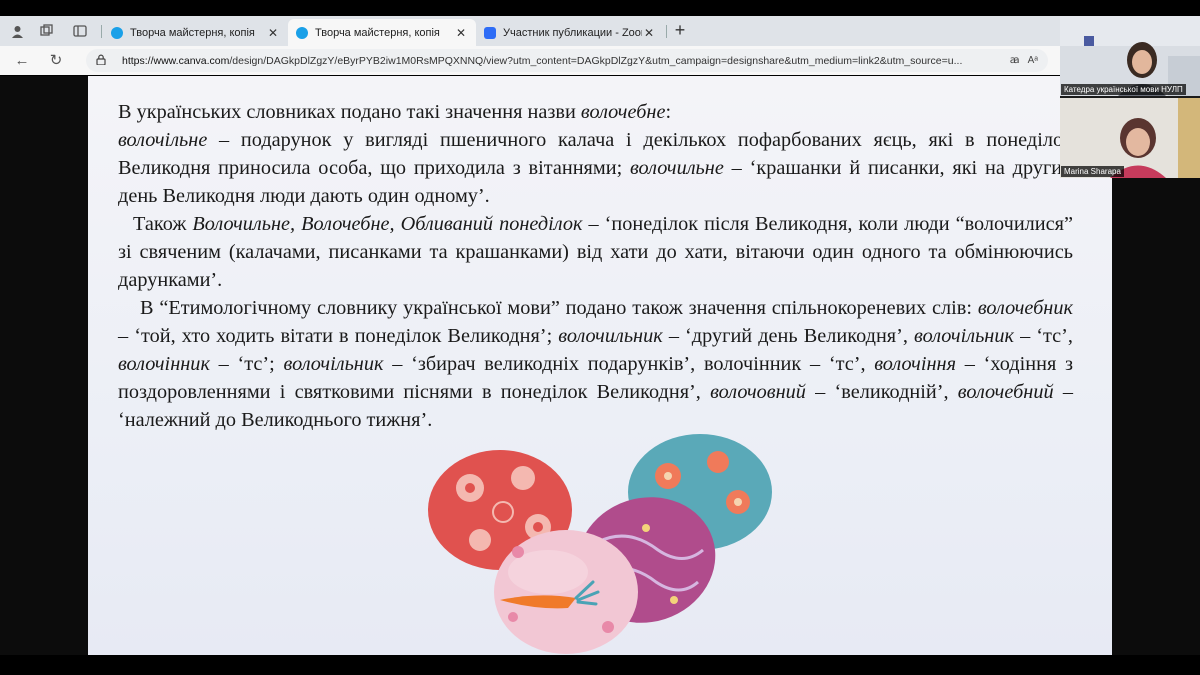  Describe the element at coordinates (192, 32) in the screenshot. I see `tab-1-title: Творча майстерня, копія` at that location.